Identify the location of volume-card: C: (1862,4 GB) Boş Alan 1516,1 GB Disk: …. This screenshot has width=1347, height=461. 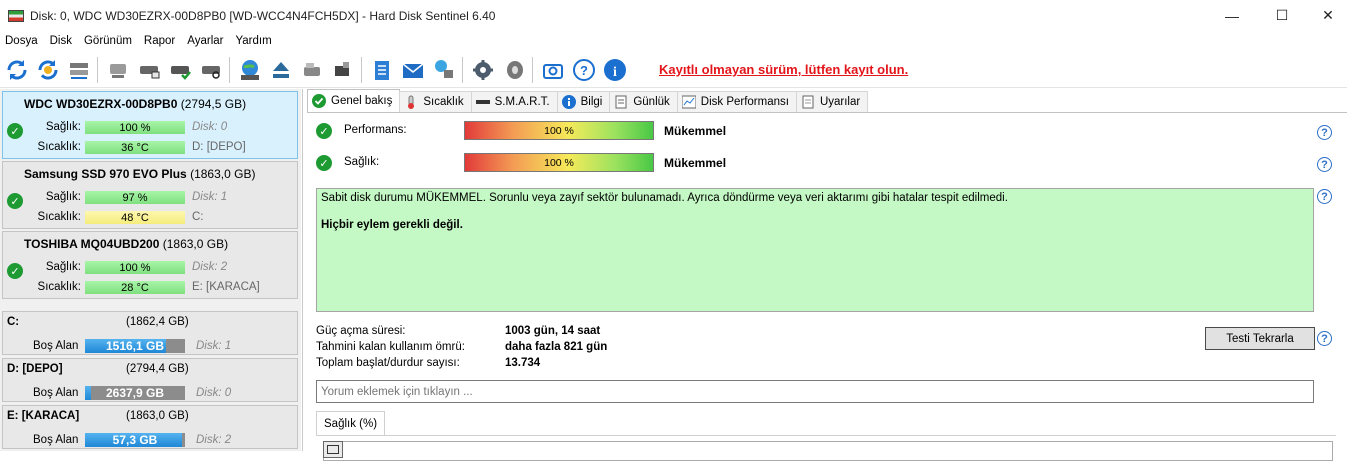
(150, 333).